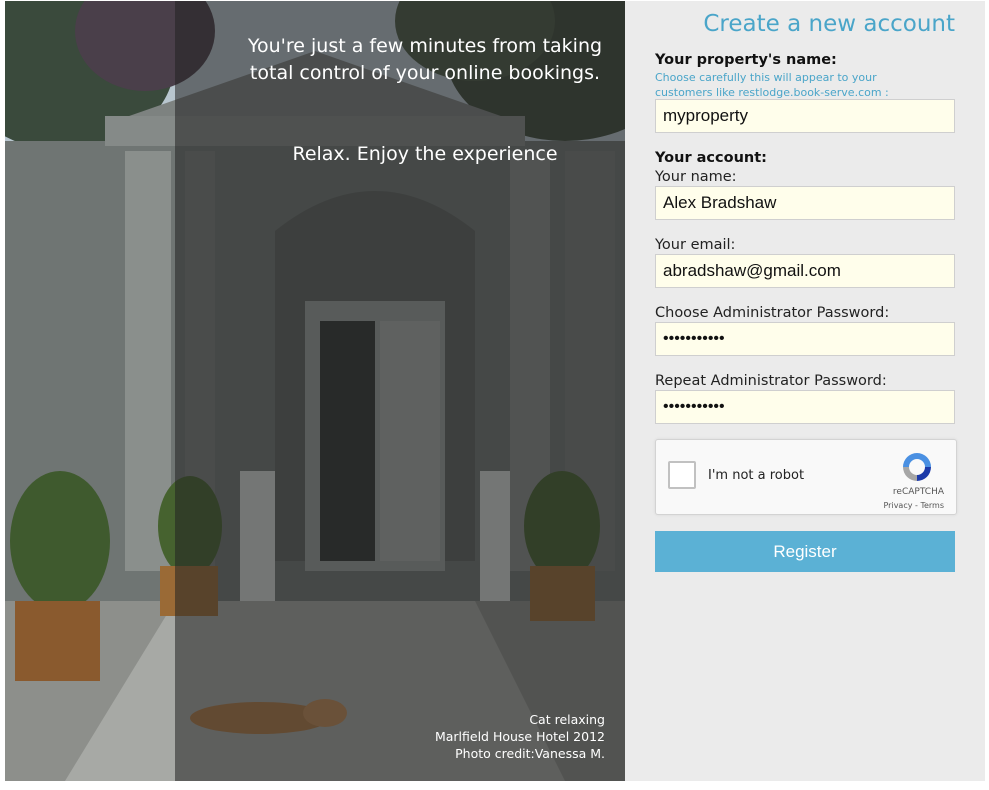  What do you see at coordinates (746, 60) in the screenshot?
I see `property-name-label: Your property's name:` at bounding box center [746, 60].